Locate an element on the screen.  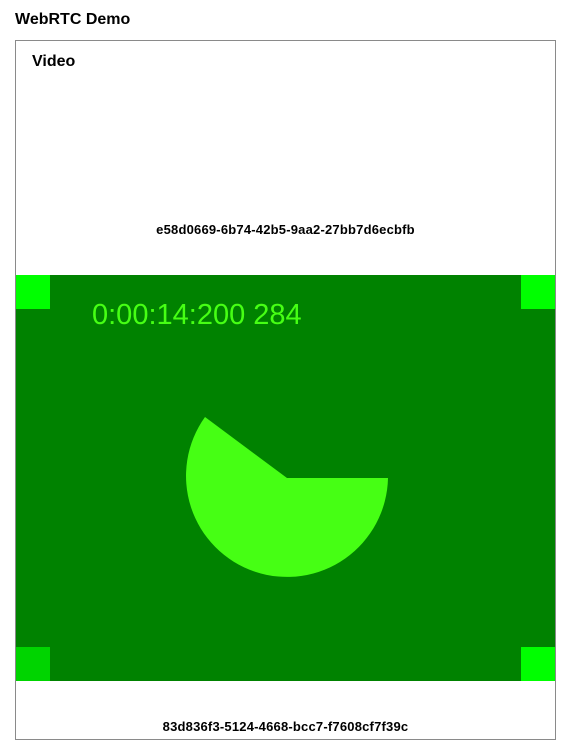
pie-clock-sector is located at coordinates (287, 497).